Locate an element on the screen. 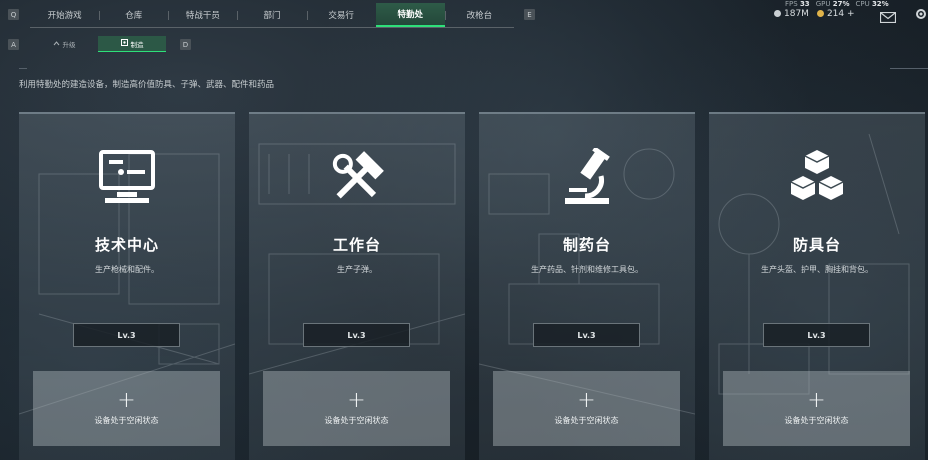 Image resolution: width=928 pixels, height=460 pixels. microscope-icon is located at coordinates (587, 177).